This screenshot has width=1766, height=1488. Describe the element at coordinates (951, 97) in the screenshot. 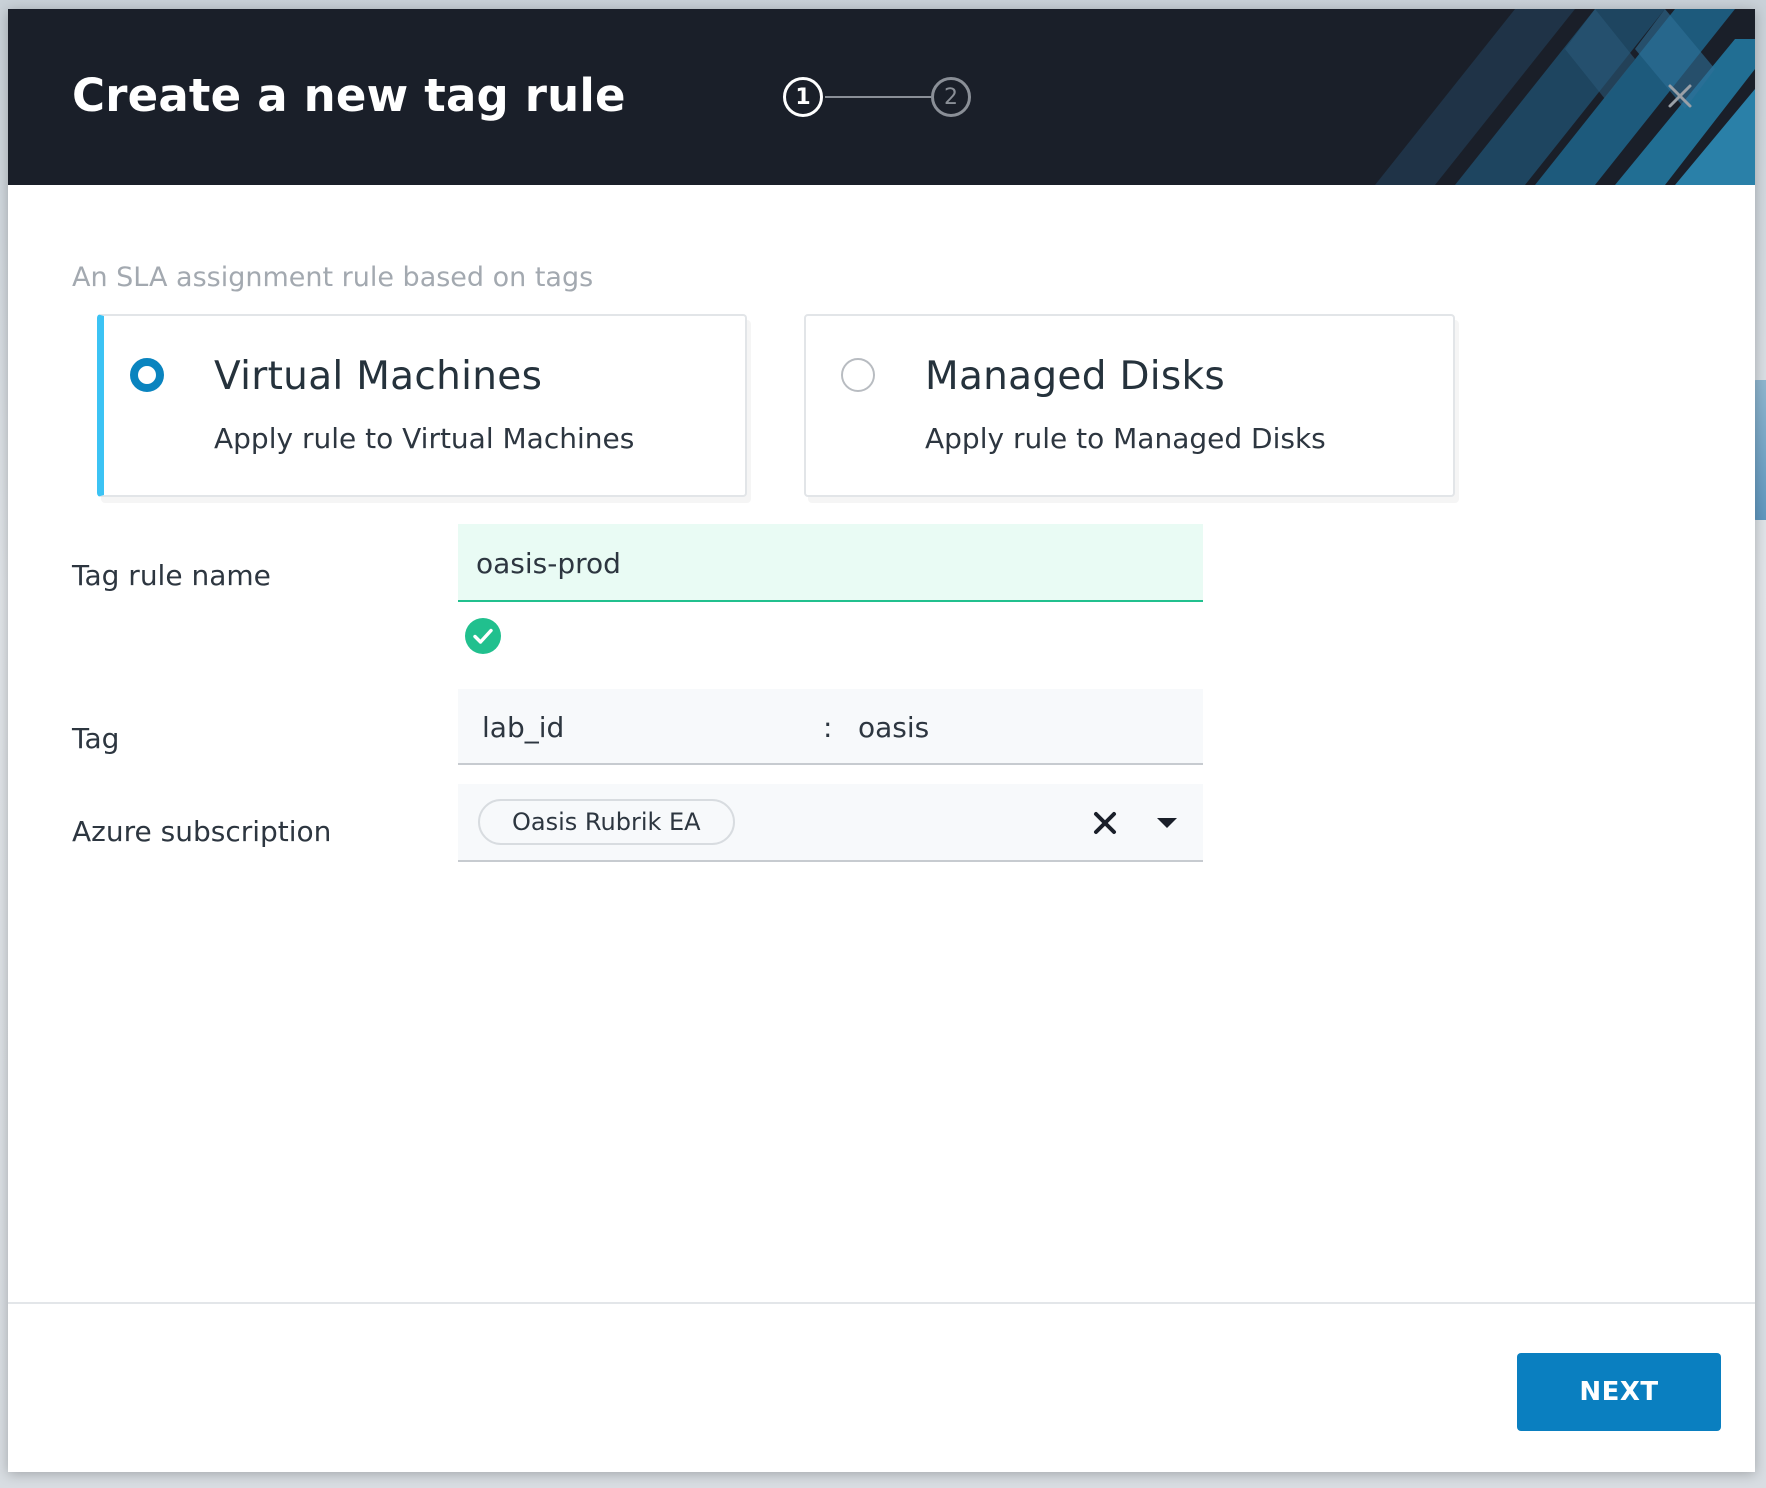

I see `step-2-indicator: 2` at that location.